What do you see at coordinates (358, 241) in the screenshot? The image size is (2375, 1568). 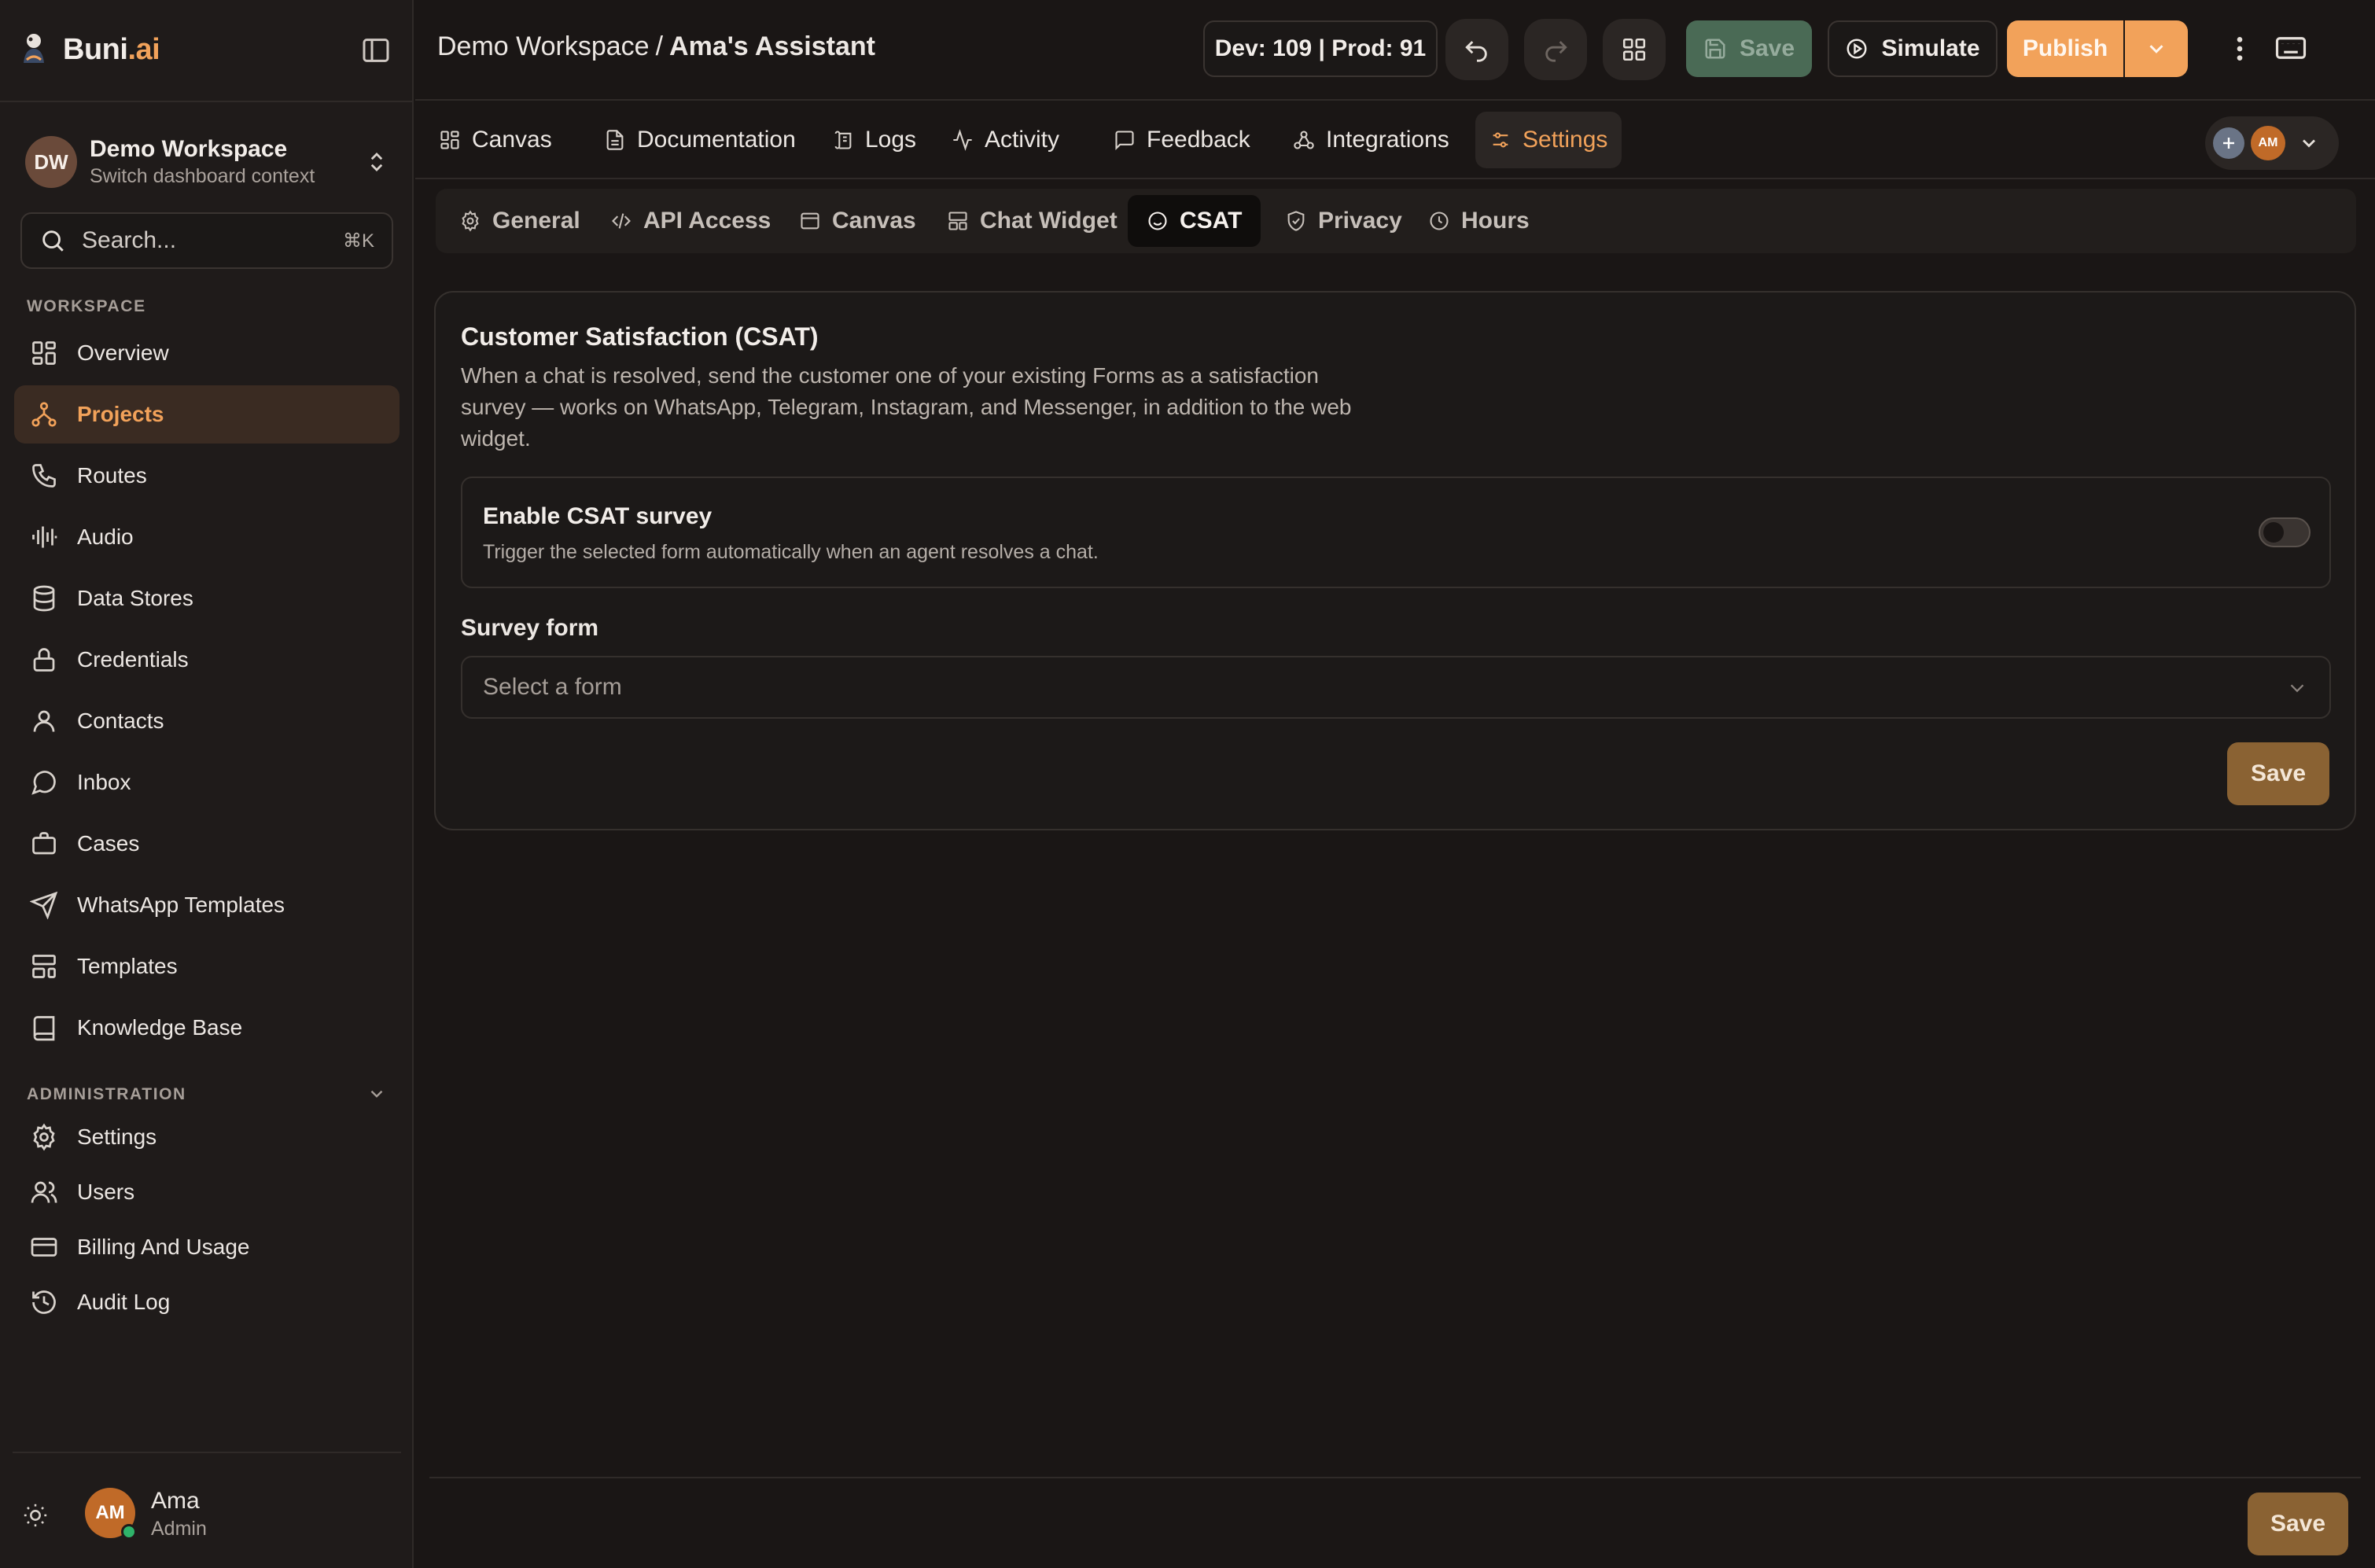 I see `search-shortcut: ⌘K` at bounding box center [358, 241].